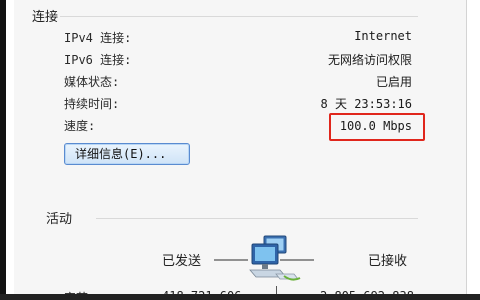  What do you see at coordinates (369, 60) in the screenshot?
I see `ipv6-connection-value: 无网络访问权限` at bounding box center [369, 60].